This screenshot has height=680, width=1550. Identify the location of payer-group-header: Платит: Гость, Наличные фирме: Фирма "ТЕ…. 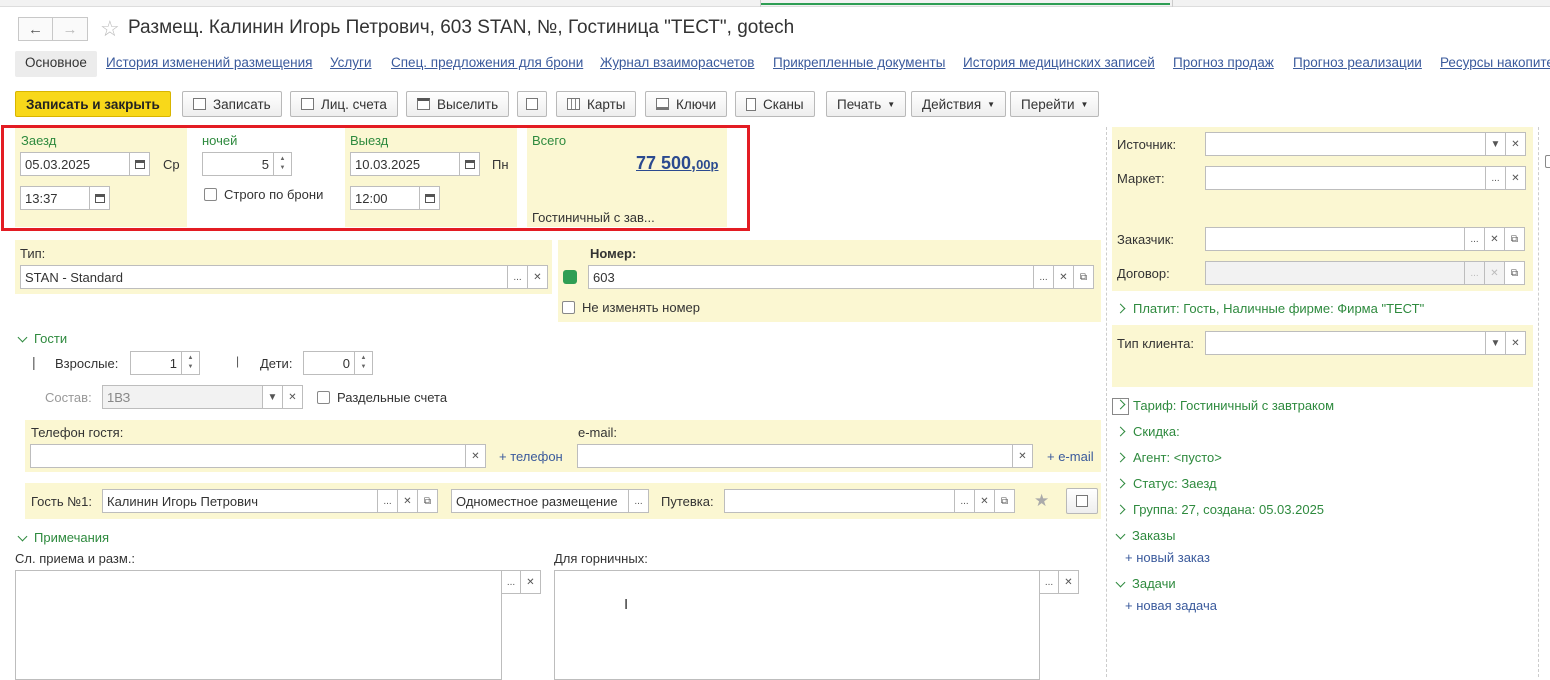
(1269, 308).